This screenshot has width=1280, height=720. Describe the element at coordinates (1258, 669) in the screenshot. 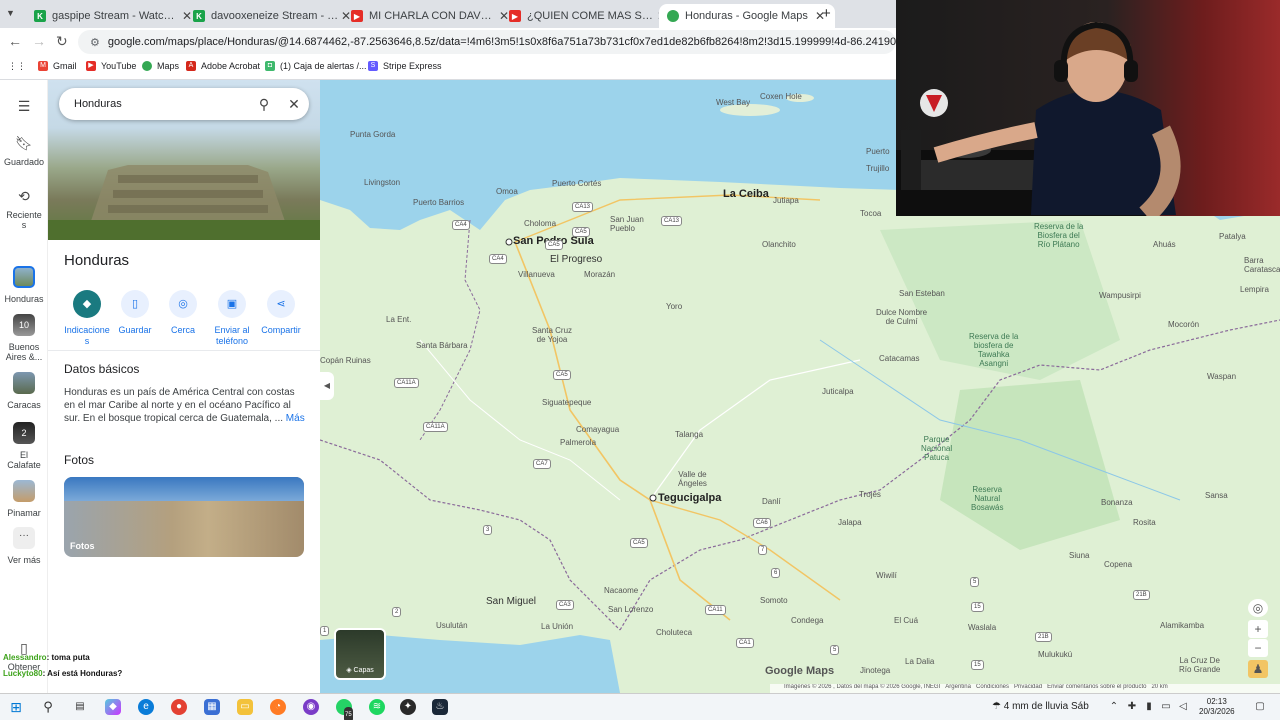

I see `pegman-button: ♟` at that location.